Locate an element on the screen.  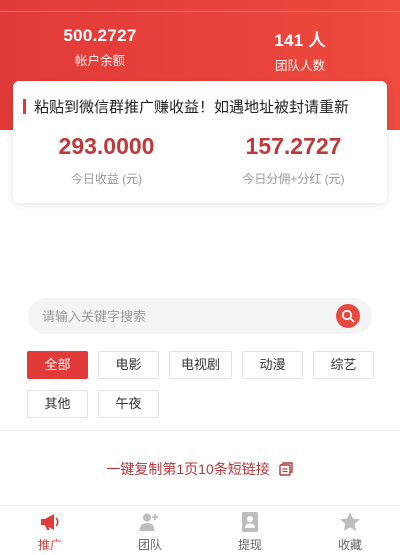
notice-accent-bar is located at coordinates (24, 106).